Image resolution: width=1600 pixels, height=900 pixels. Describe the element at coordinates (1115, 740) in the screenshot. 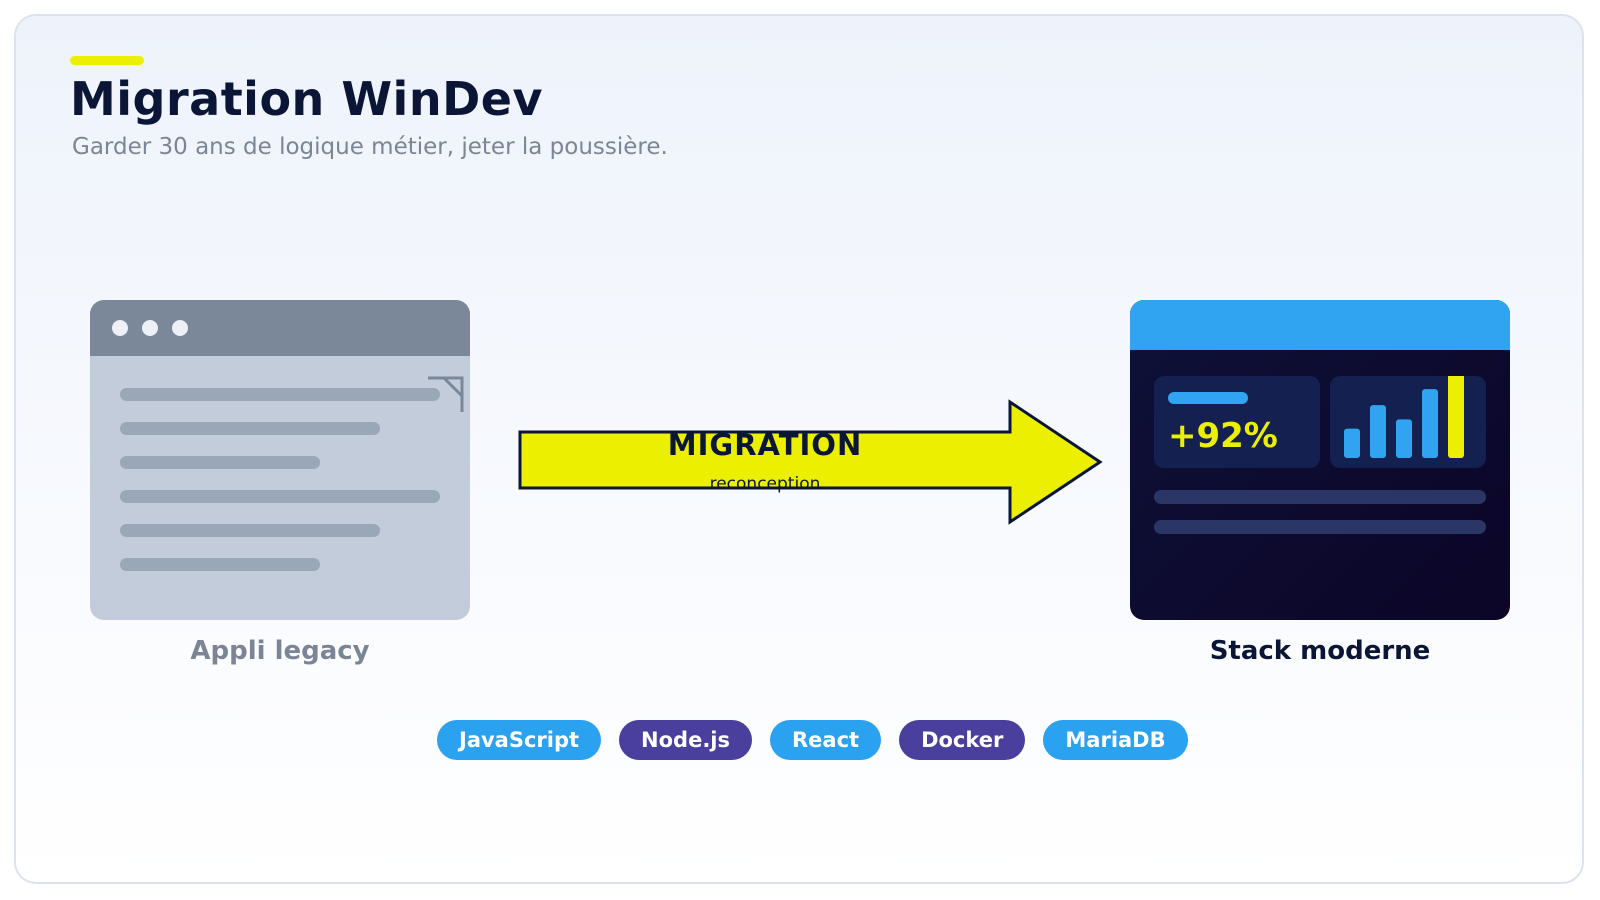

I see `tech-chip: MariaDB` at that location.